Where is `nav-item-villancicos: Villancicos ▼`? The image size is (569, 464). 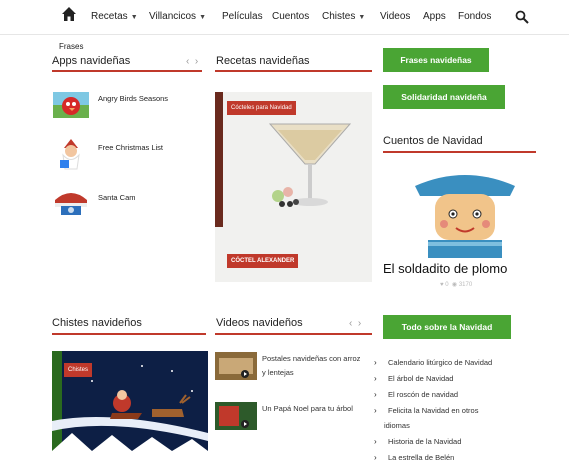 nav-item-villancicos: Villancicos ▼ is located at coordinates (177, 16).